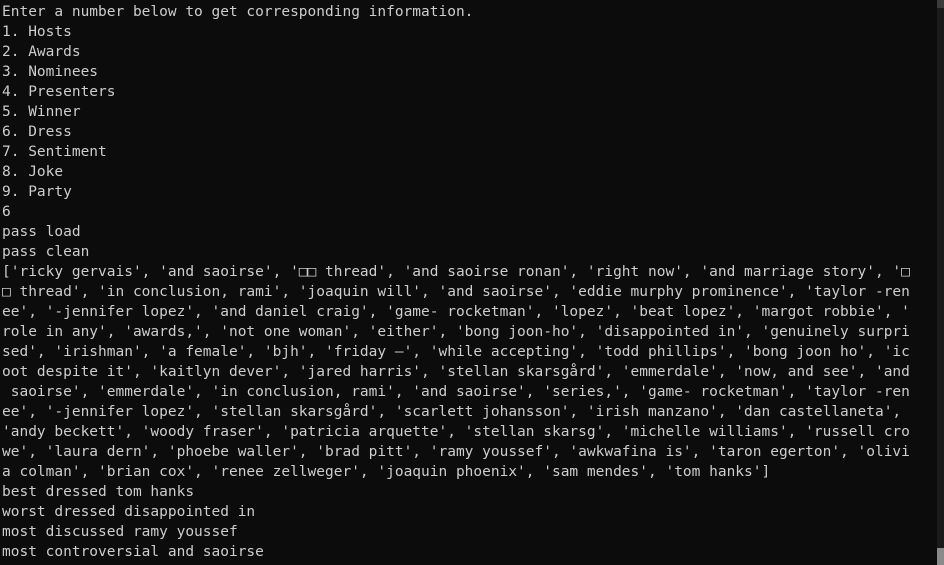  What do you see at coordinates (940, 4) in the screenshot?
I see `scroll-up-arrow-icon` at bounding box center [940, 4].